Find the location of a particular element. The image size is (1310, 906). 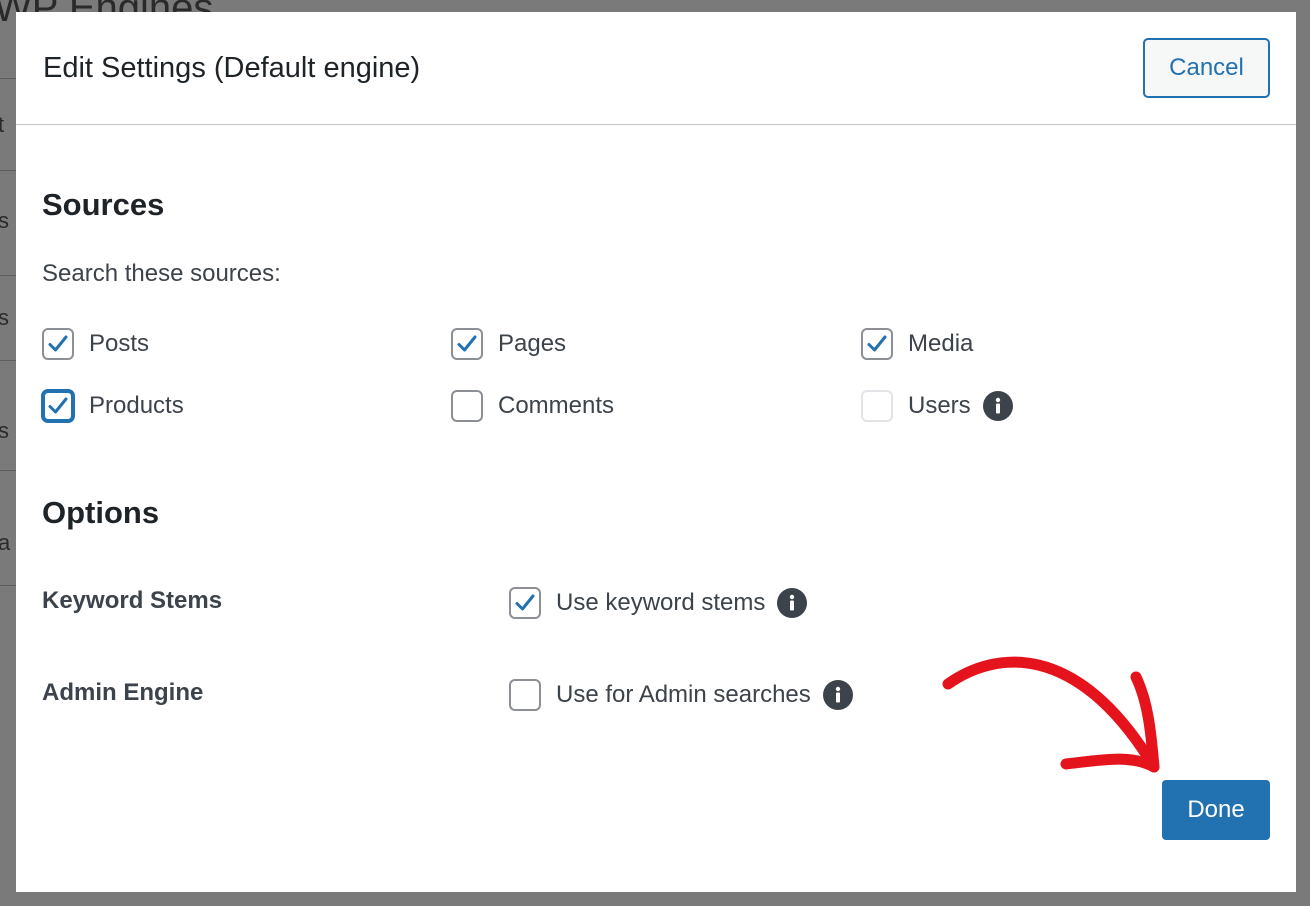

source-users-option: Users is located at coordinates (937, 406).